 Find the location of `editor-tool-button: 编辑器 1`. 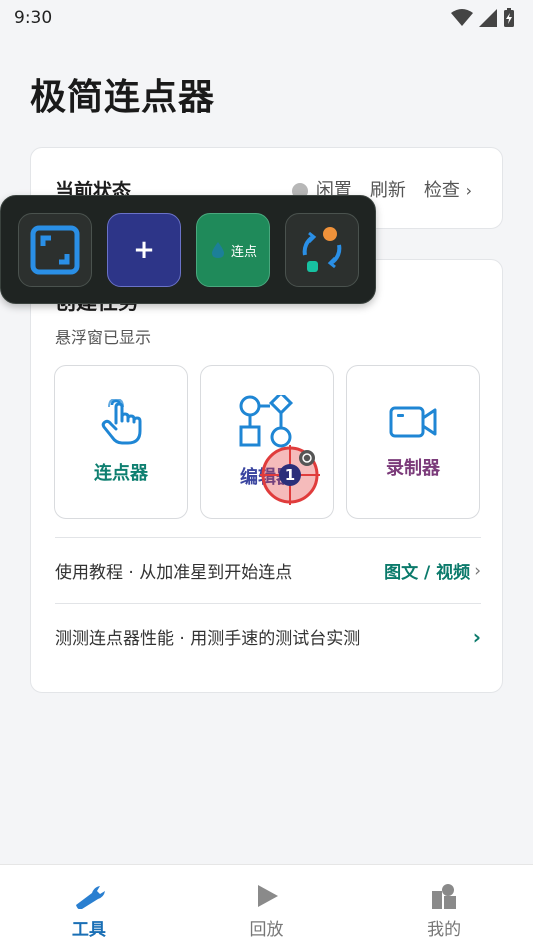

editor-tool-button: 编辑器 1 is located at coordinates (267, 442).